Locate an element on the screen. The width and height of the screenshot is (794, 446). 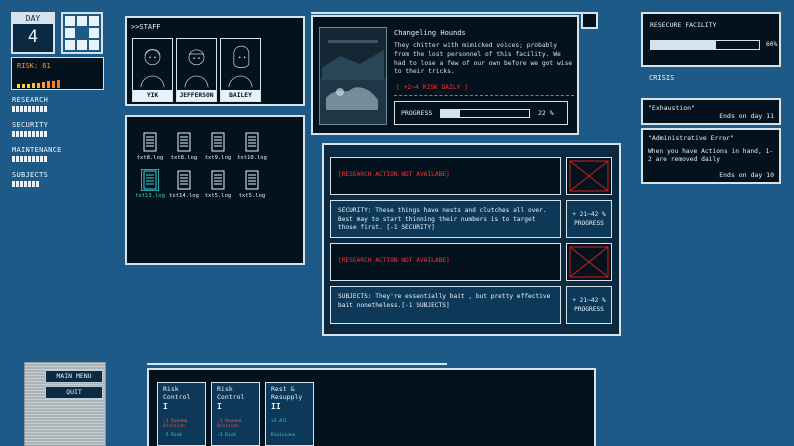
main-menu-button: MAIN MENU is located at coordinates (74, 376).